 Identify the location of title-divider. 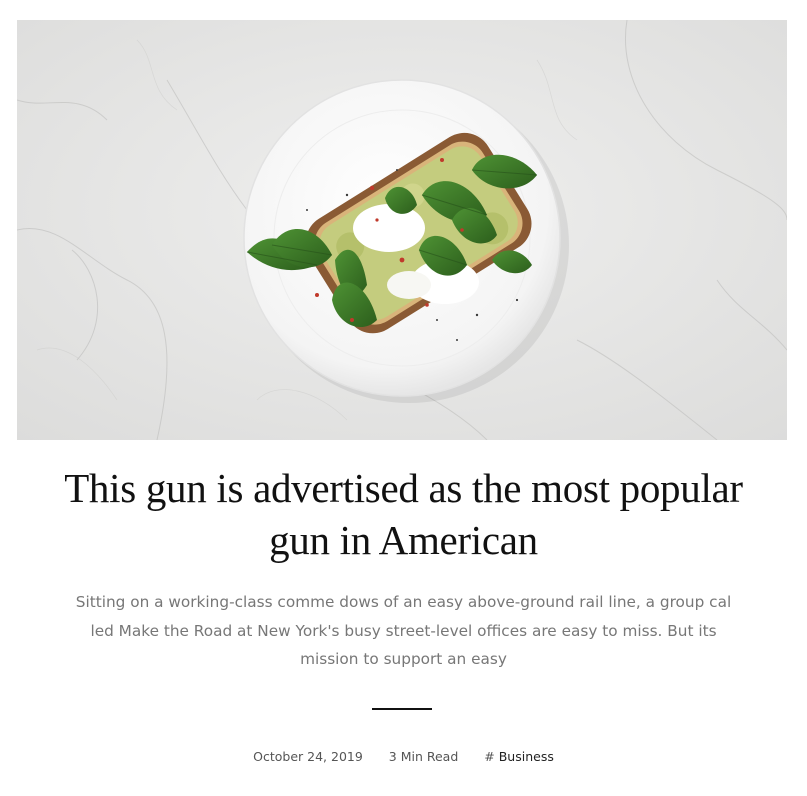
(402, 709).